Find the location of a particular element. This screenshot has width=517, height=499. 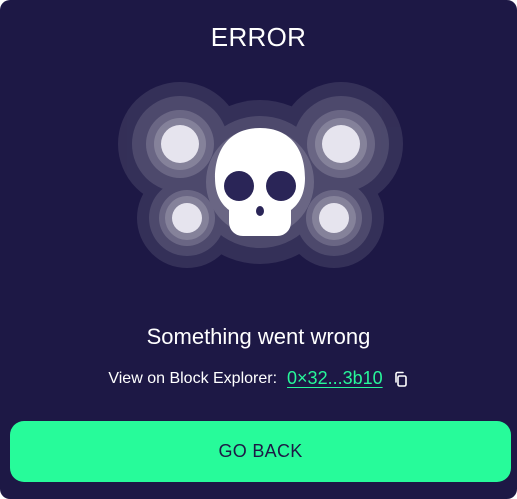

error-message: Something went wrong is located at coordinates (258, 336).